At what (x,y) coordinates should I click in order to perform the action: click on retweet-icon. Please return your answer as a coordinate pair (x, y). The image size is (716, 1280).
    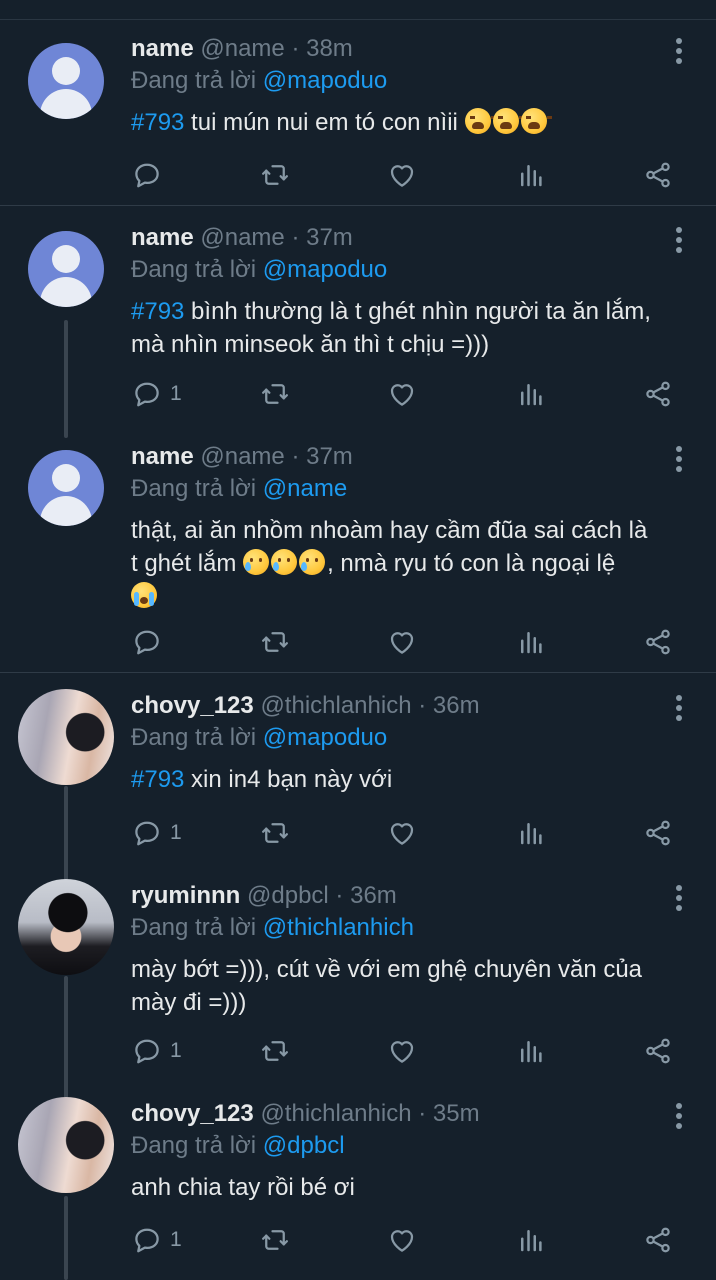
    Looking at the image, I should click on (275, 1051).